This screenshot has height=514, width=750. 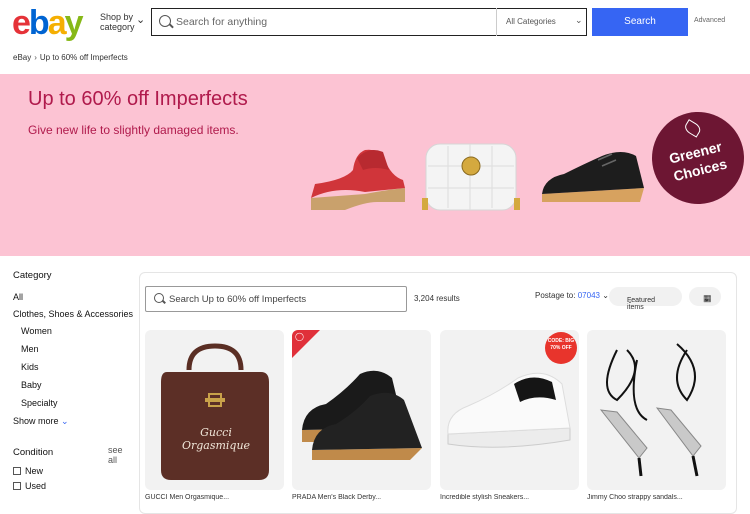 I want to click on product-card: ◯, so click(x=361, y=410).